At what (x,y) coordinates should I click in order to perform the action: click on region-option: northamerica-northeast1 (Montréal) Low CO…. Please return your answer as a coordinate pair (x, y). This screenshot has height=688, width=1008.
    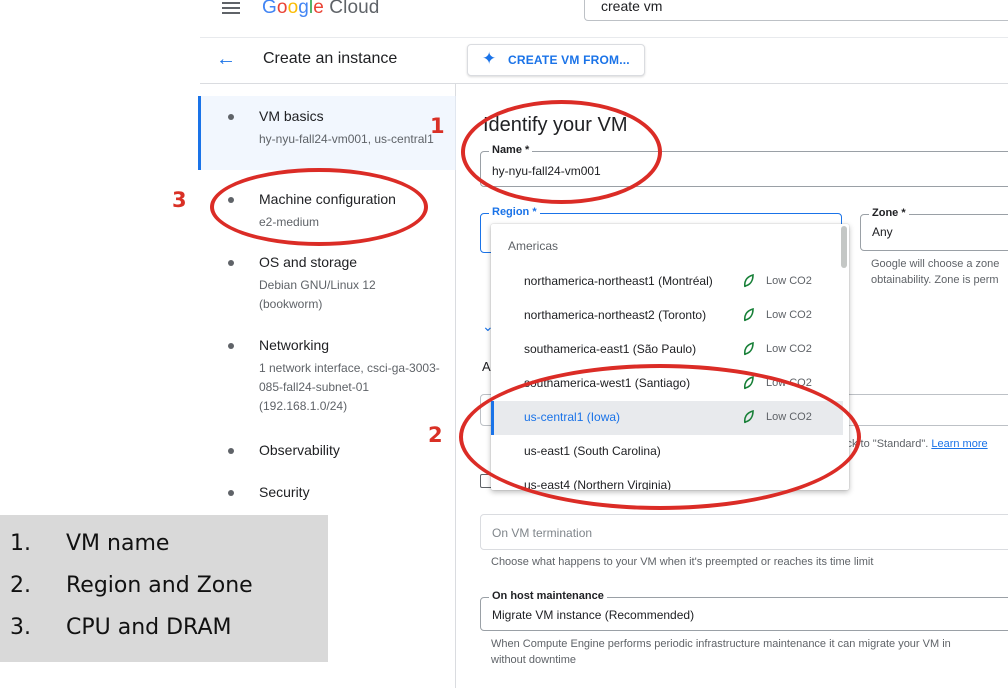
    Looking at the image, I should click on (667, 282).